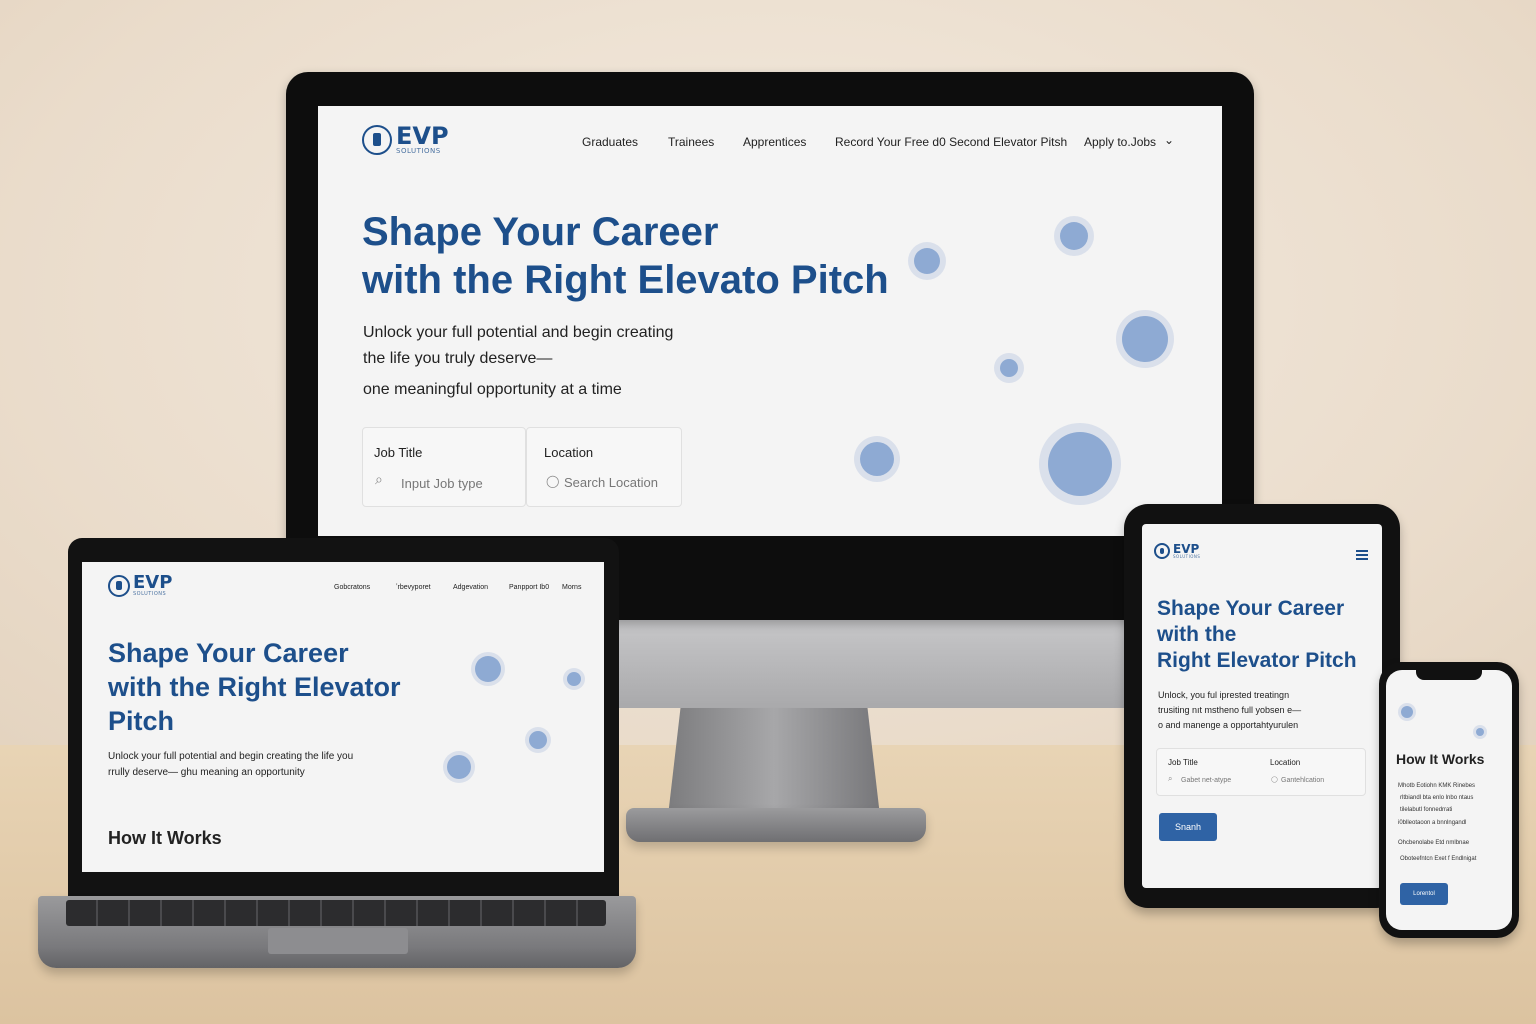 This screenshot has width=1536, height=1024. I want to click on tablet-logo: EVP SOLUTIONS, so click(1177, 551).